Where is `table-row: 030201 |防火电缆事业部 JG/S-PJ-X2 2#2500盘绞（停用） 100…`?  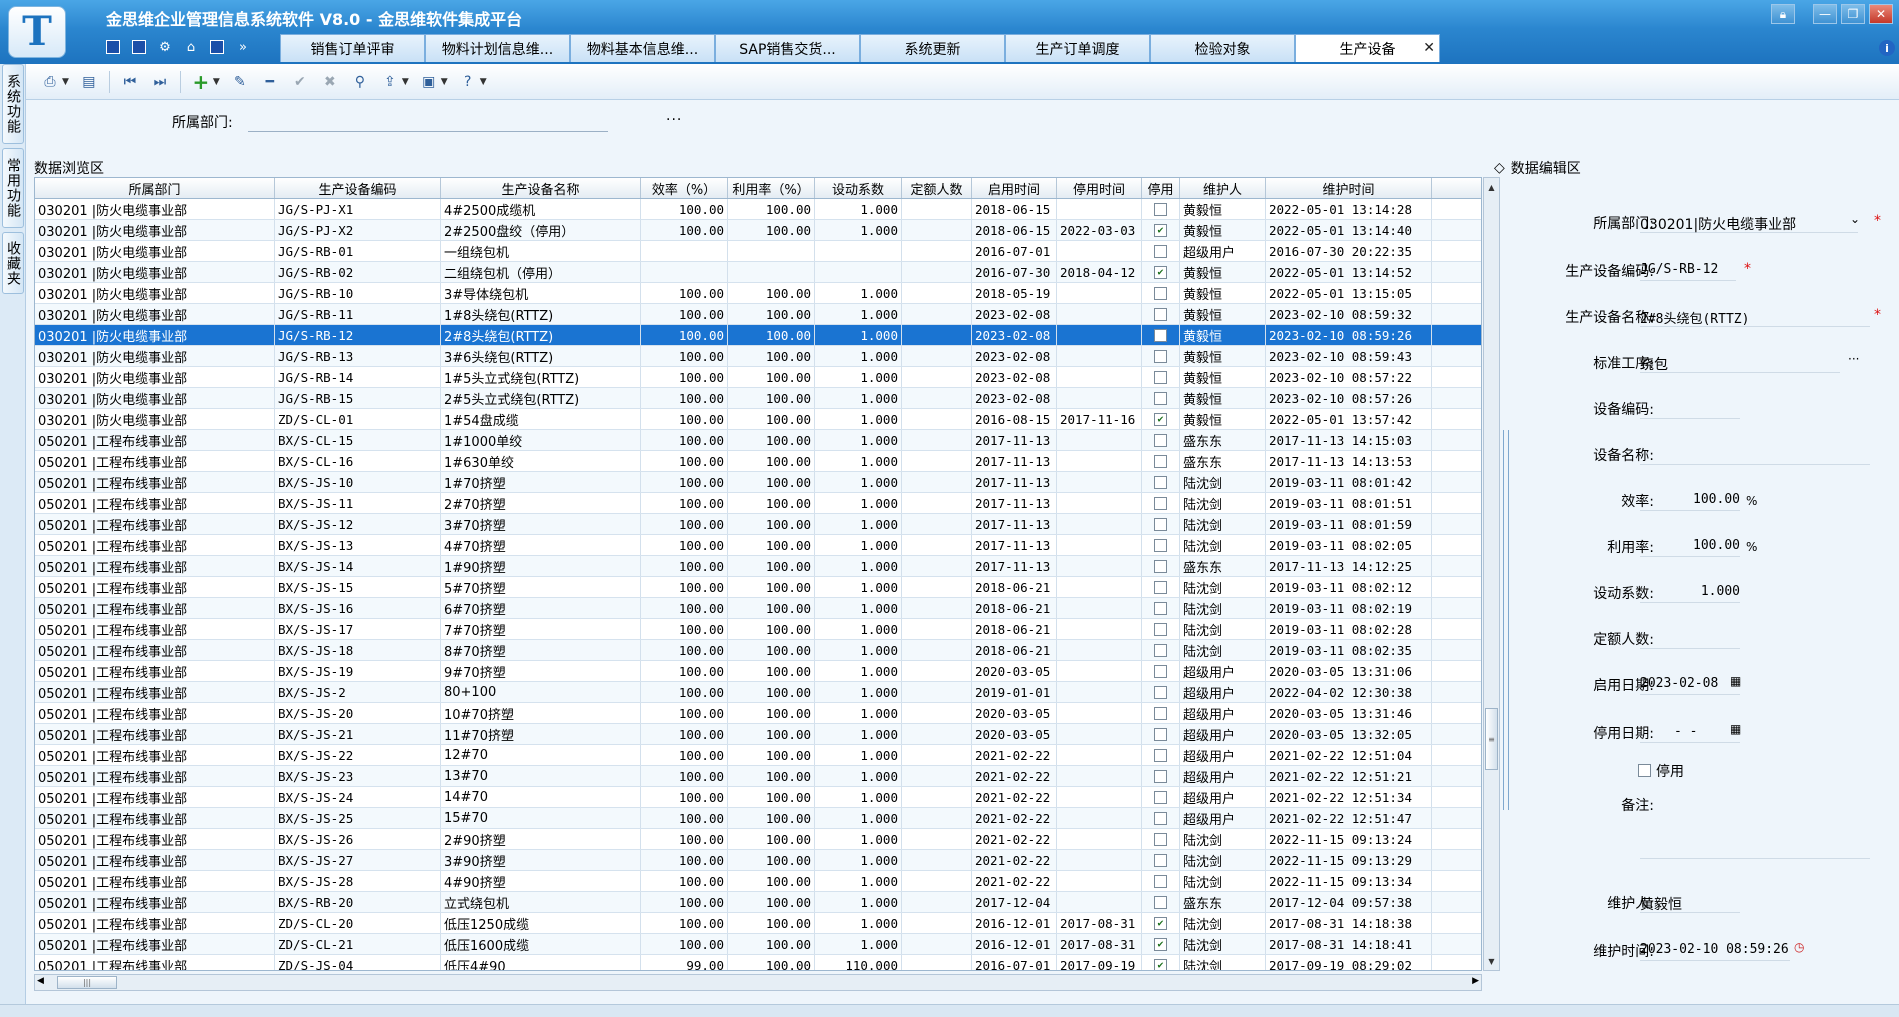
table-row: 030201 |防火电缆事业部 JG/S-PJ-X2 2#2500盘绞（停用） 100… is located at coordinates (758, 230).